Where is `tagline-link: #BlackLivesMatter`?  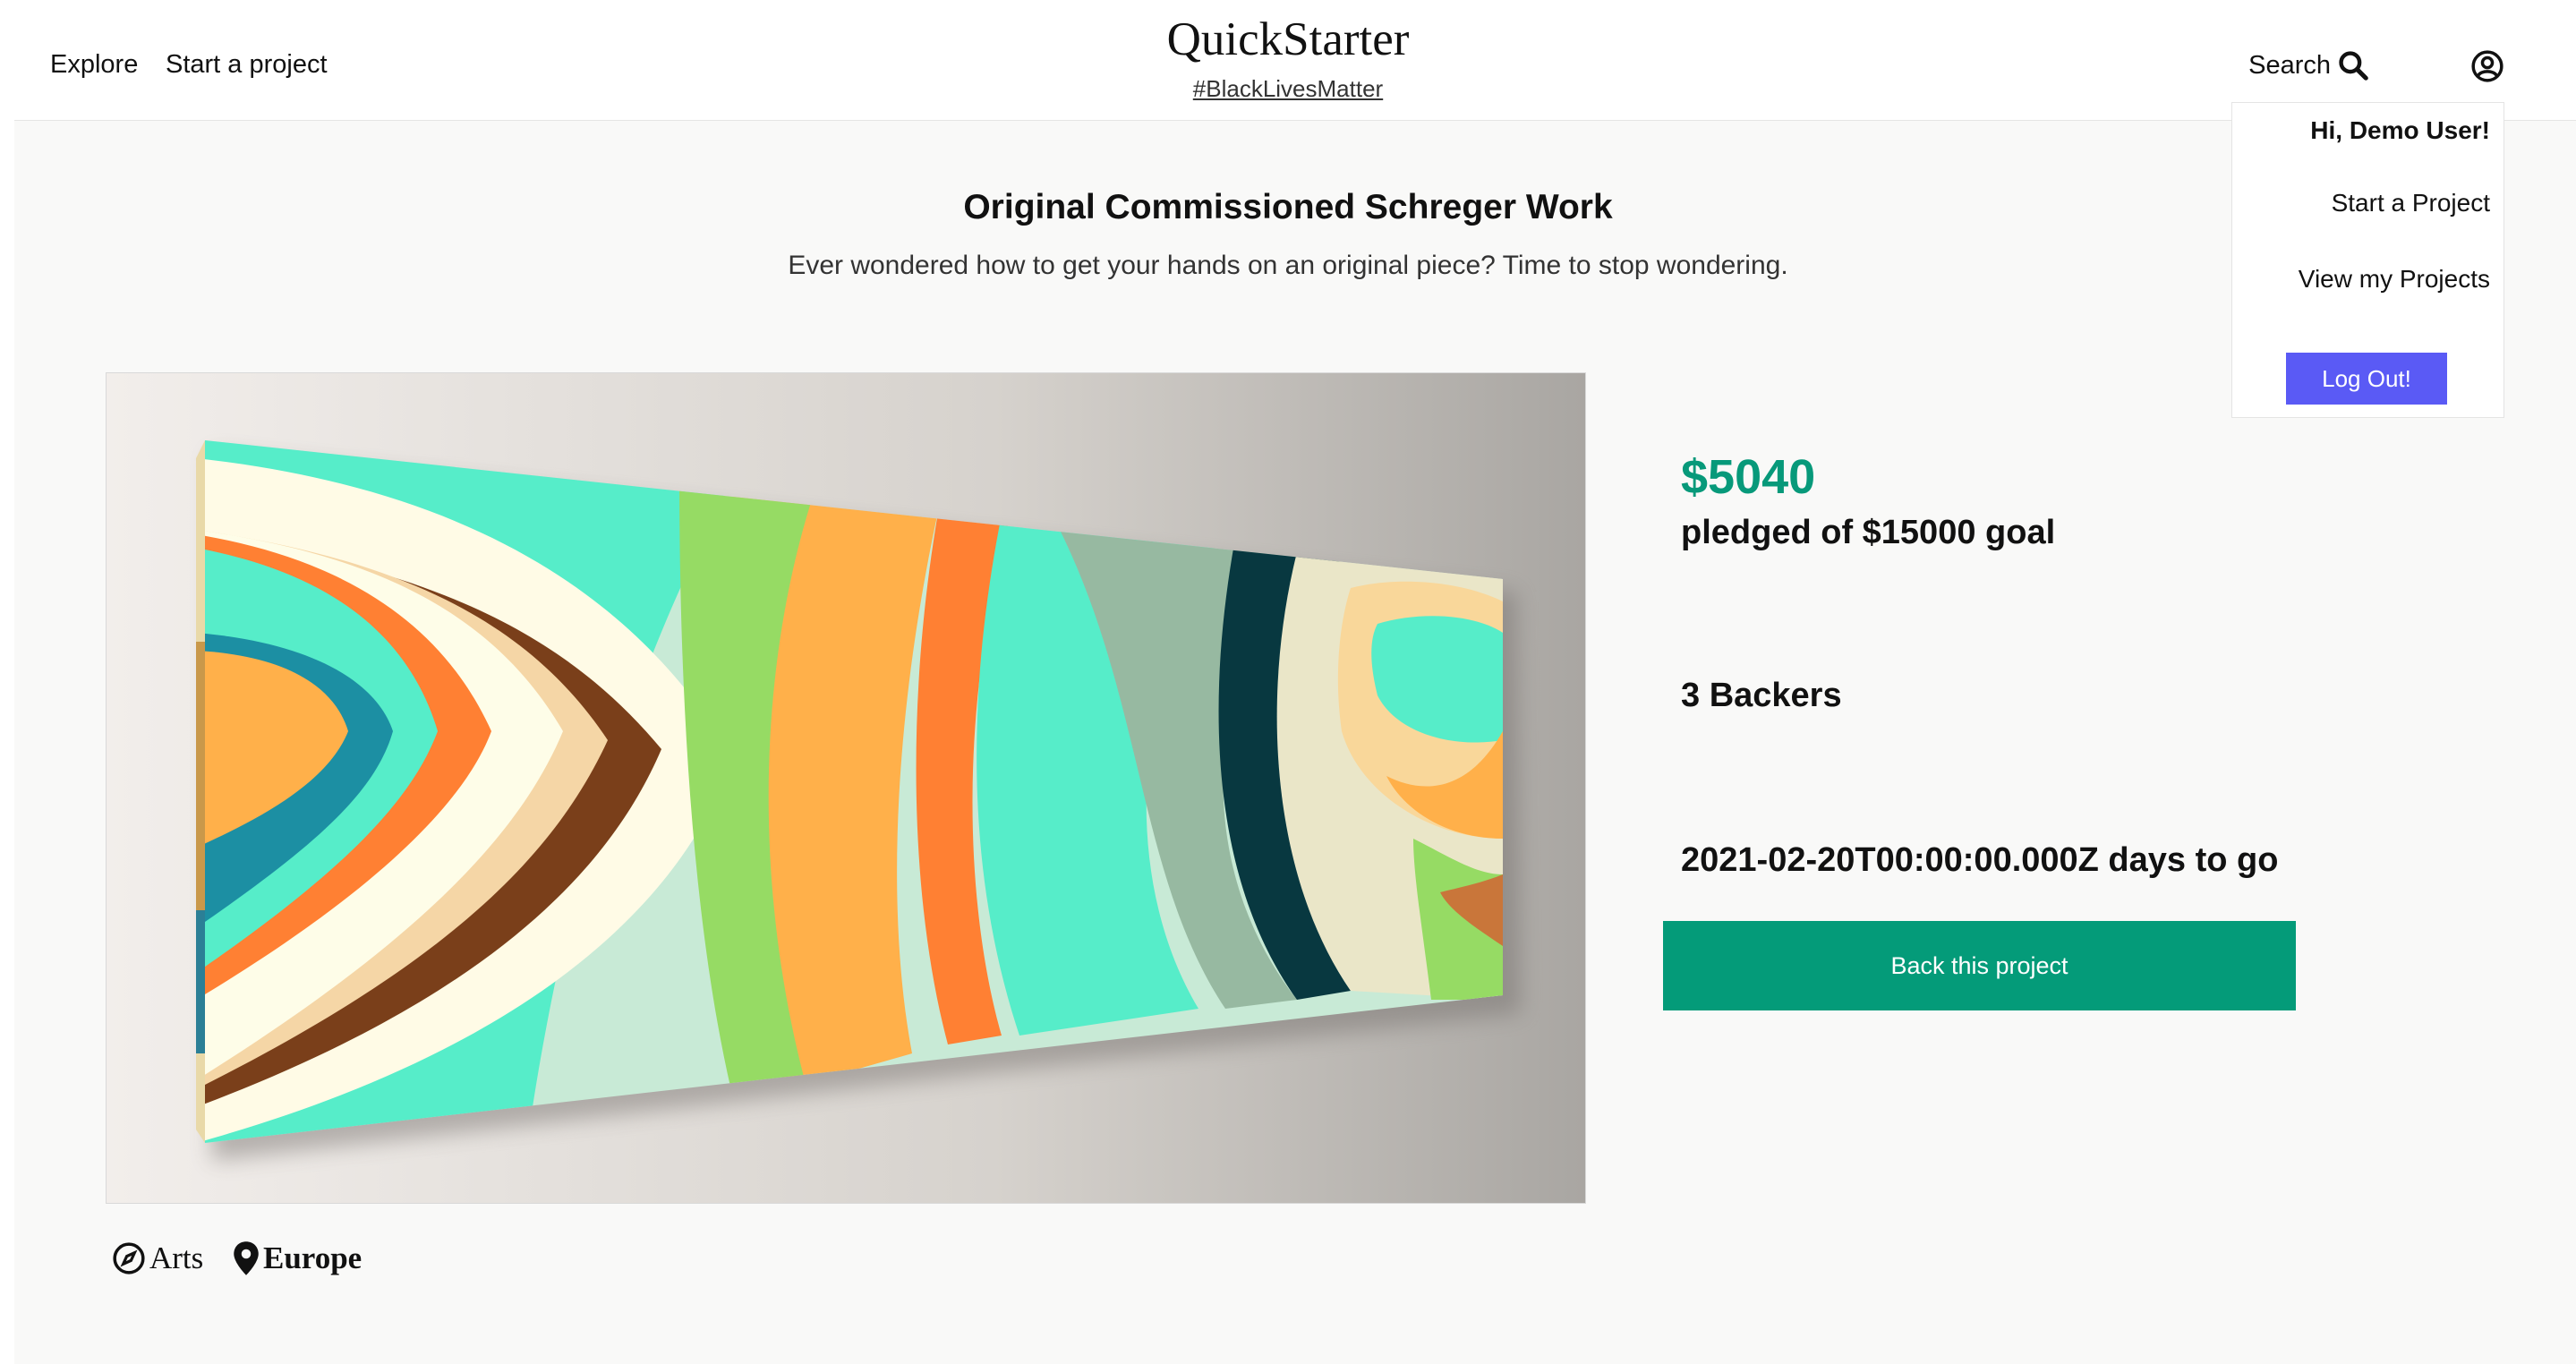 tagline-link: #BlackLivesMatter is located at coordinates (1288, 88).